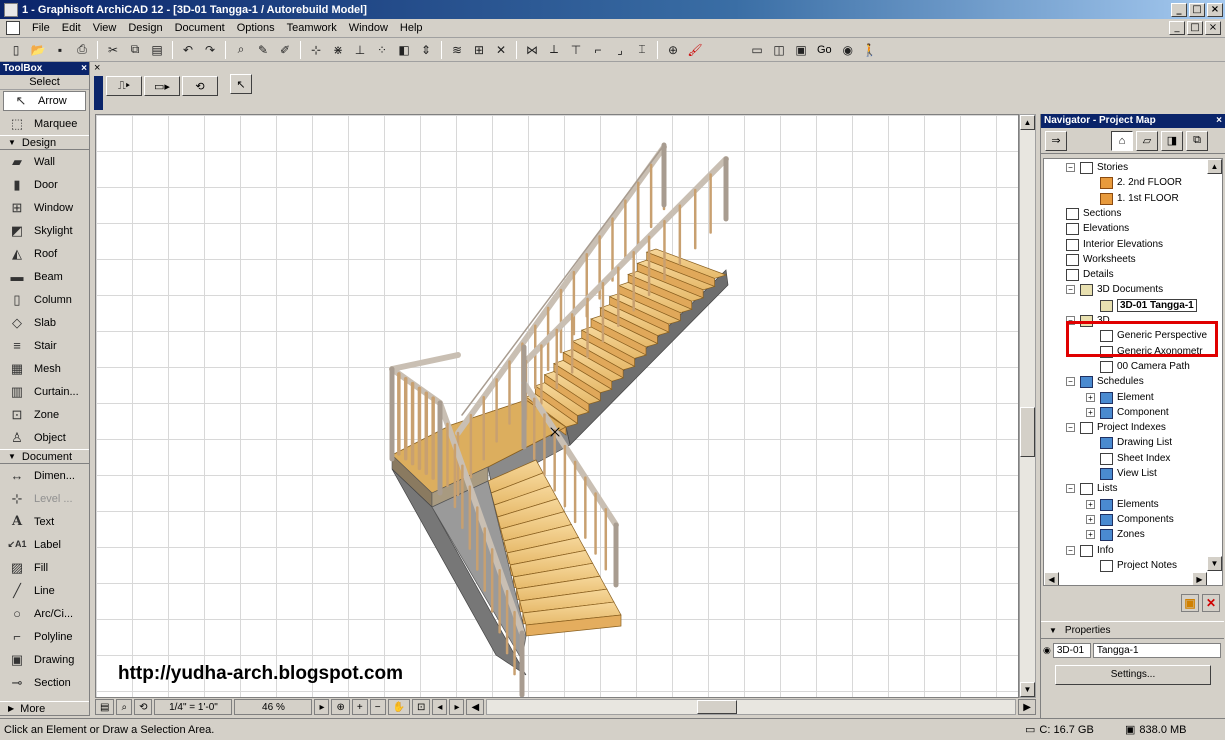 The width and height of the screenshot is (1225, 740). What do you see at coordinates (801, 50) in the screenshot?
I see `section-window-icon: ▣` at bounding box center [801, 50].